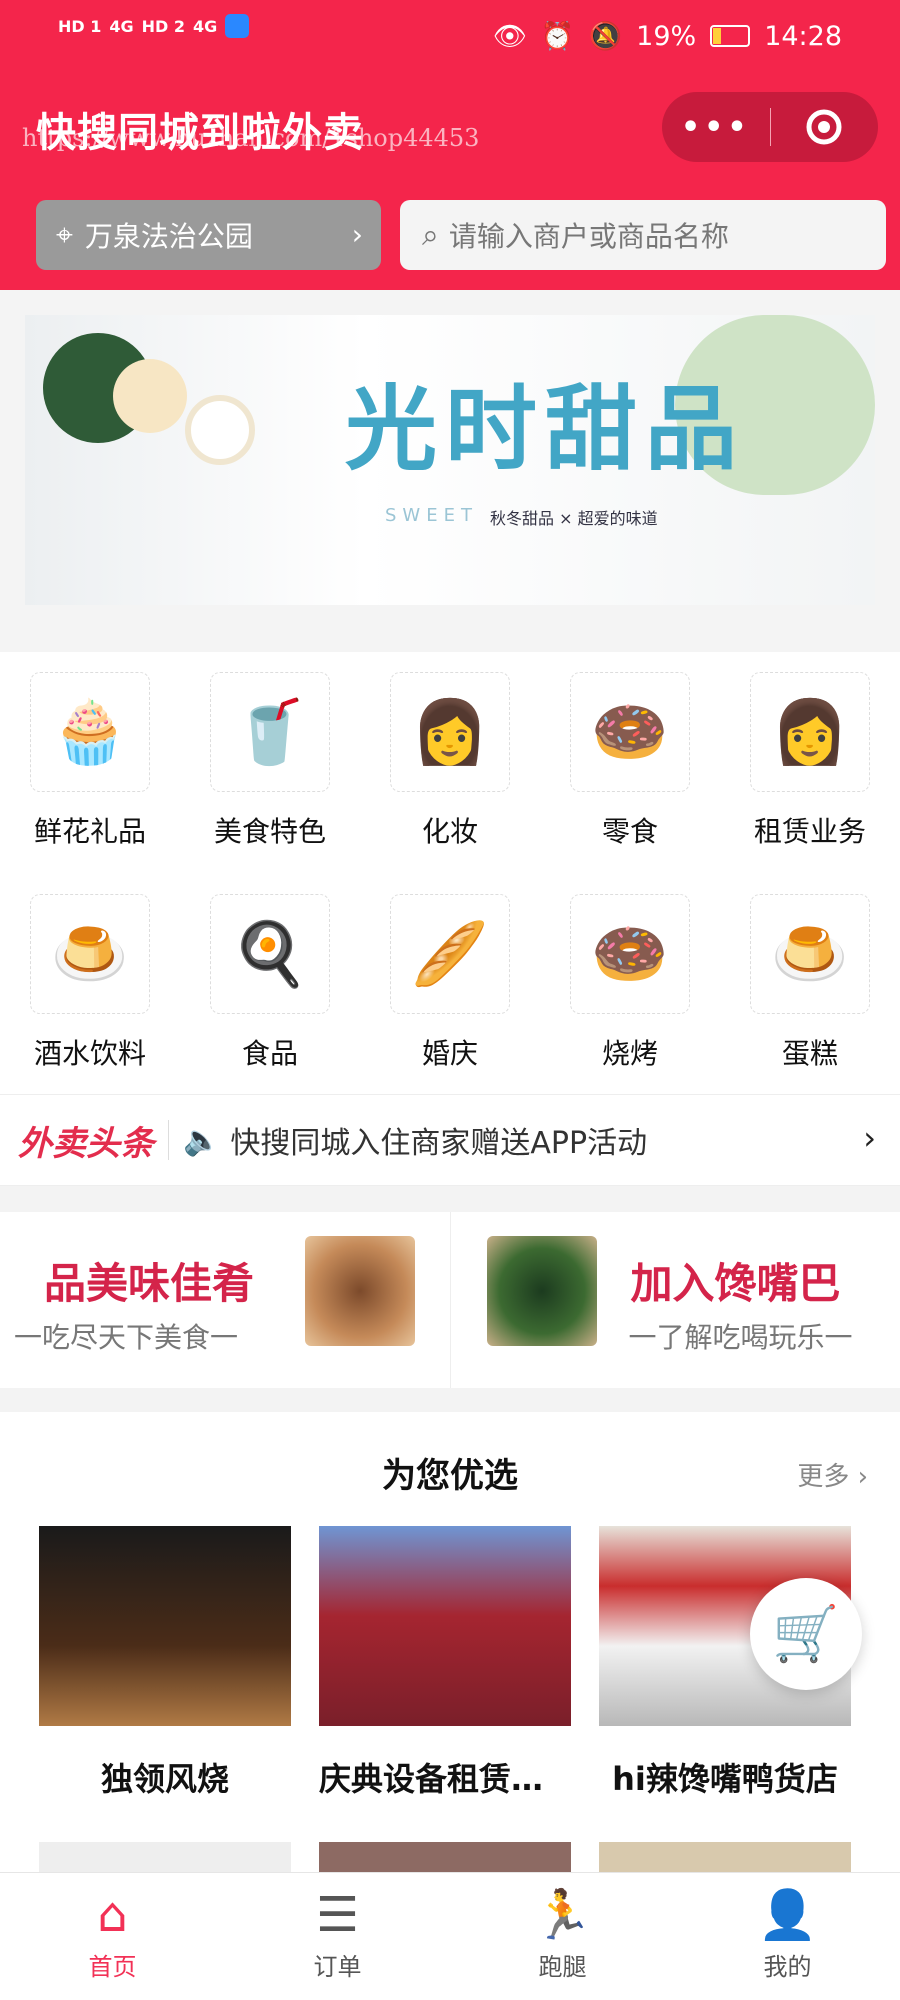 The image size is (900, 2000). I want to click on tab-user: 👤 我的, so click(787, 1936).